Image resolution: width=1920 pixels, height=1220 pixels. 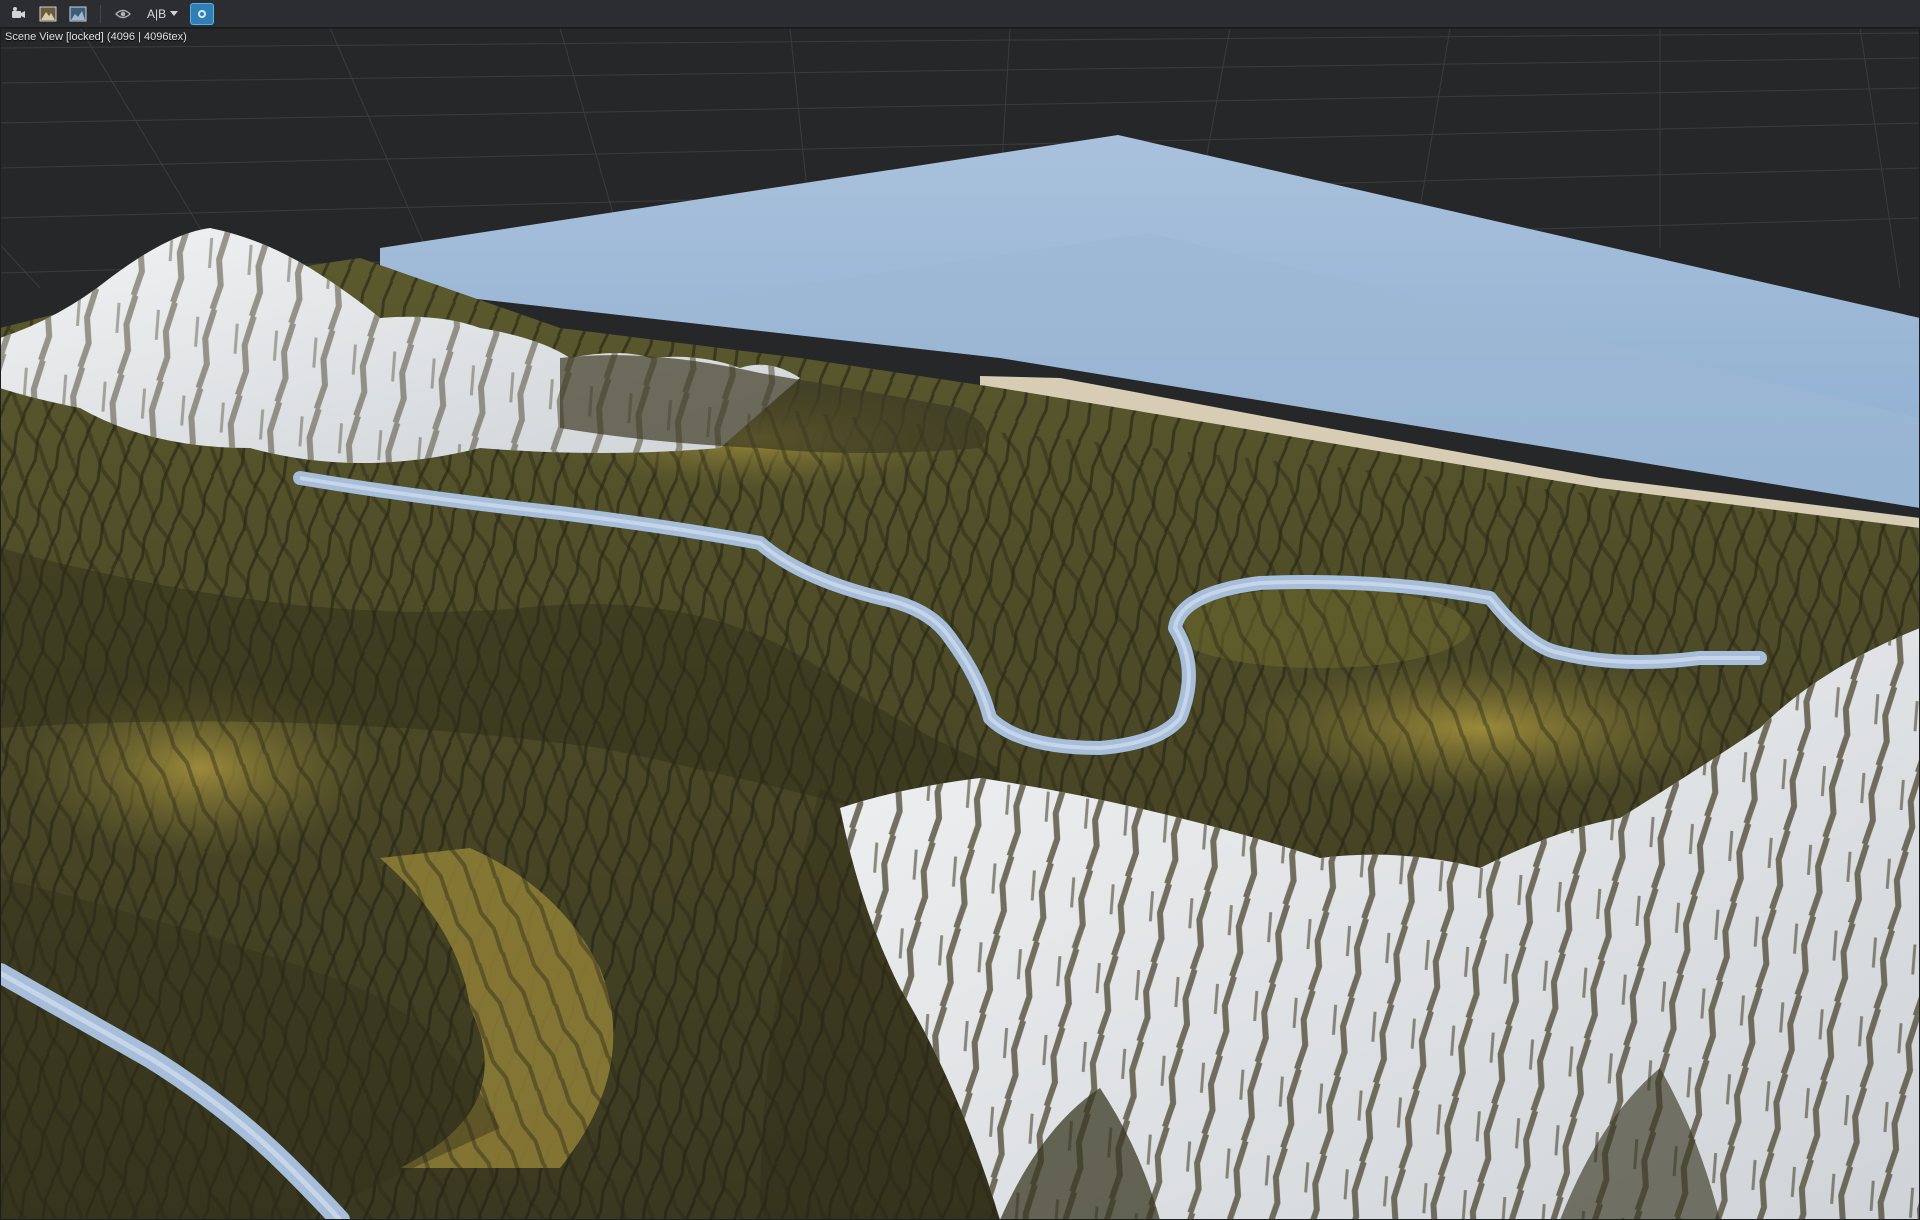 I want to click on texture-preview-icon, so click(x=78, y=14).